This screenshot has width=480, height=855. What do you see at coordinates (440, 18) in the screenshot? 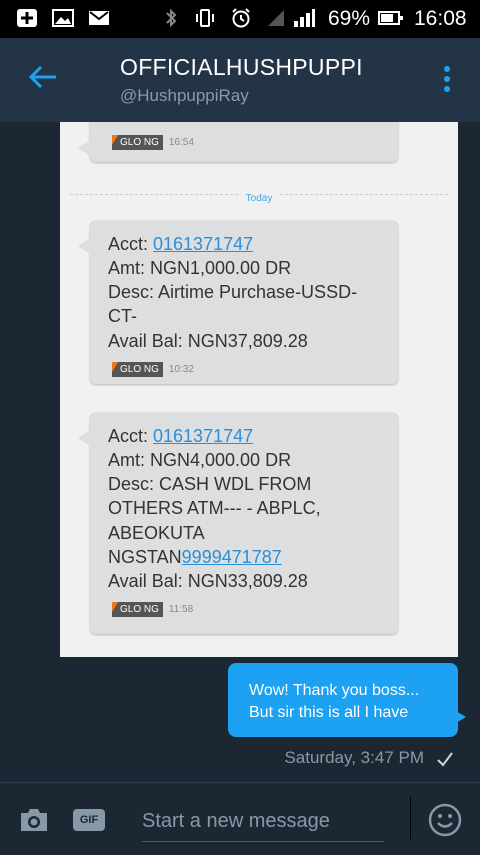
I see `clock: 16:08` at bounding box center [440, 18].